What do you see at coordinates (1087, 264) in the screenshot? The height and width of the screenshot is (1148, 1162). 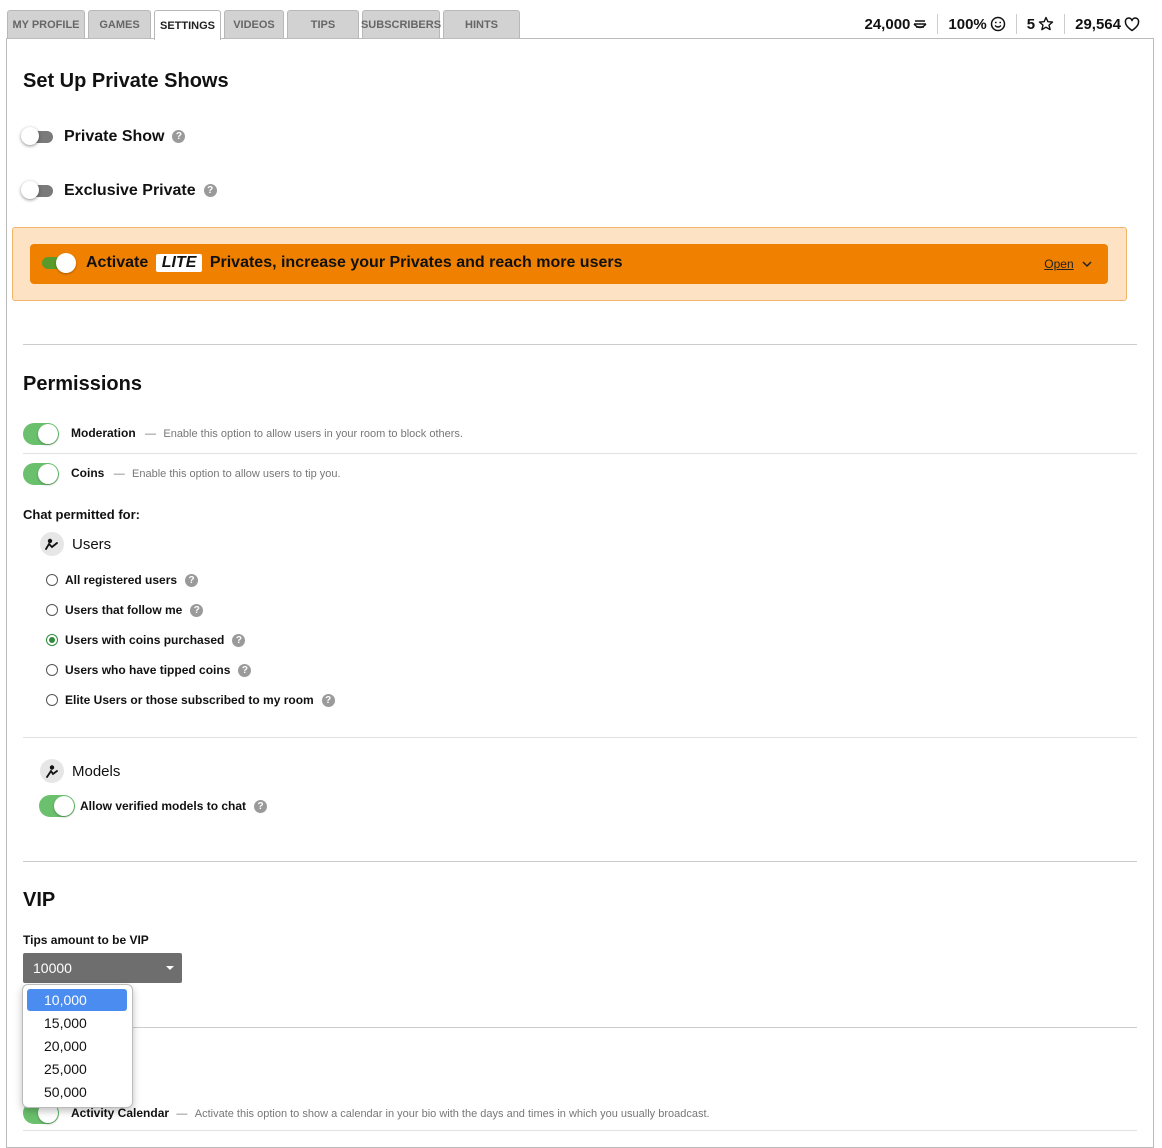 I see `chevron-down-icon` at bounding box center [1087, 264].